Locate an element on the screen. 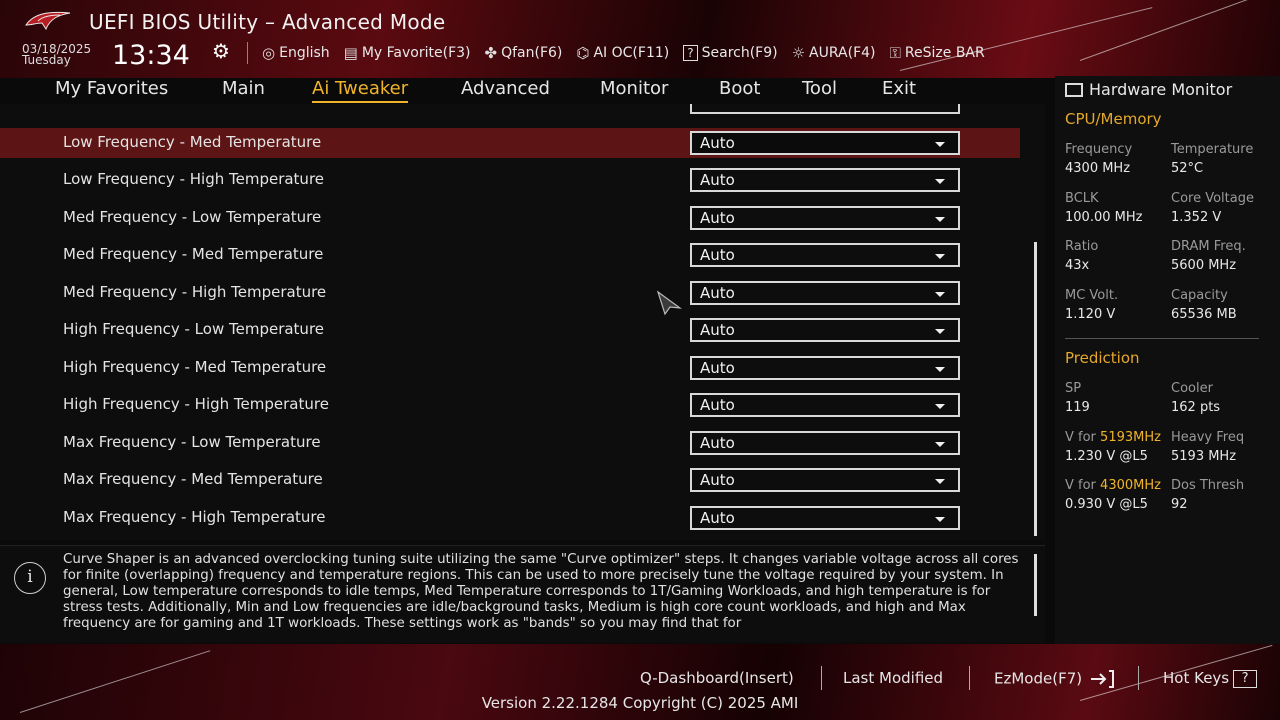 The image size is (1280, 720). hardware-monitor-title: Hardware Monitor is located at coordinates (1161, 89).